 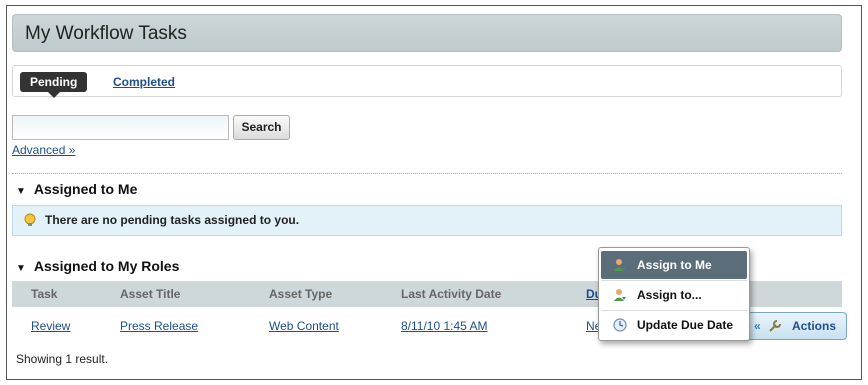 I want to click on section-assigned-to-me: ▼ Assigned to Me, so click(x=76, y=189).